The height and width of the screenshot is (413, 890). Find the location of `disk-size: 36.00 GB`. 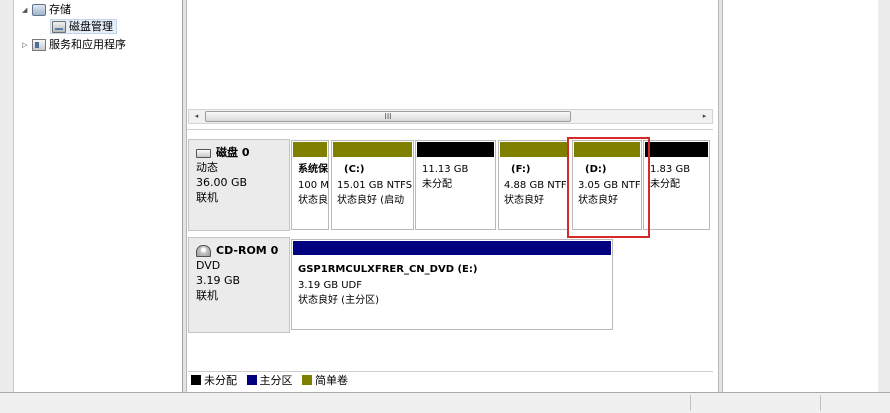

disk-size: 36.00 GB is located at coordinates (222, 182).